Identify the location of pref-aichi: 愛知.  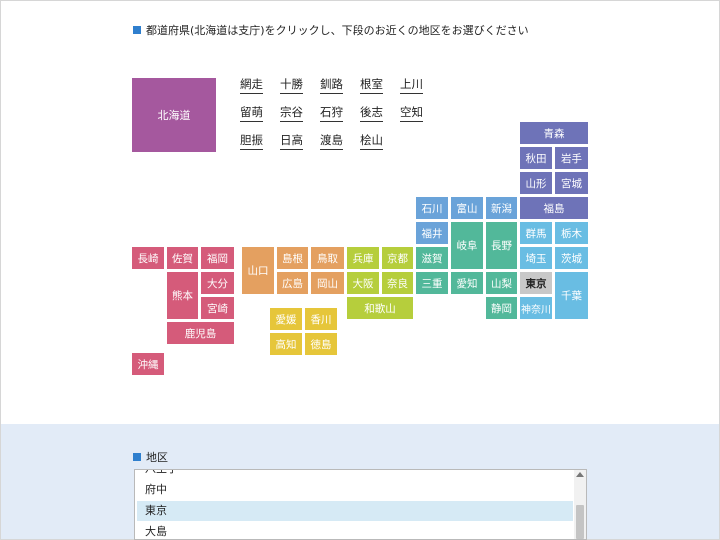
(467, 283).